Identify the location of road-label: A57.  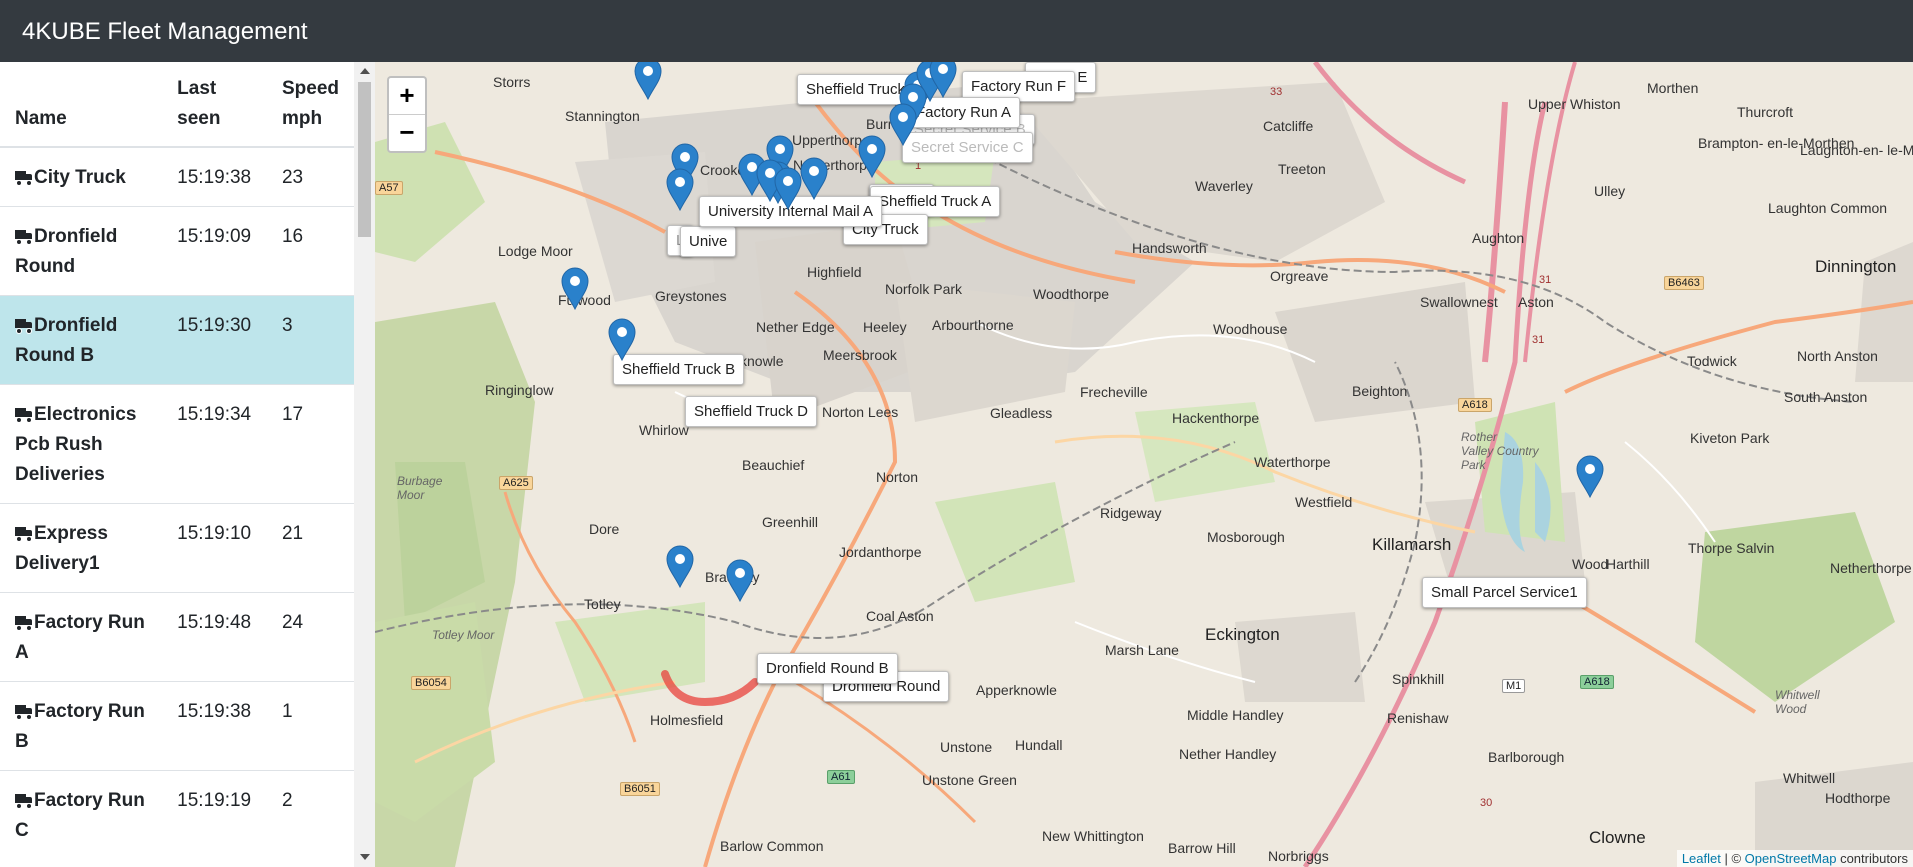
(389, 188).